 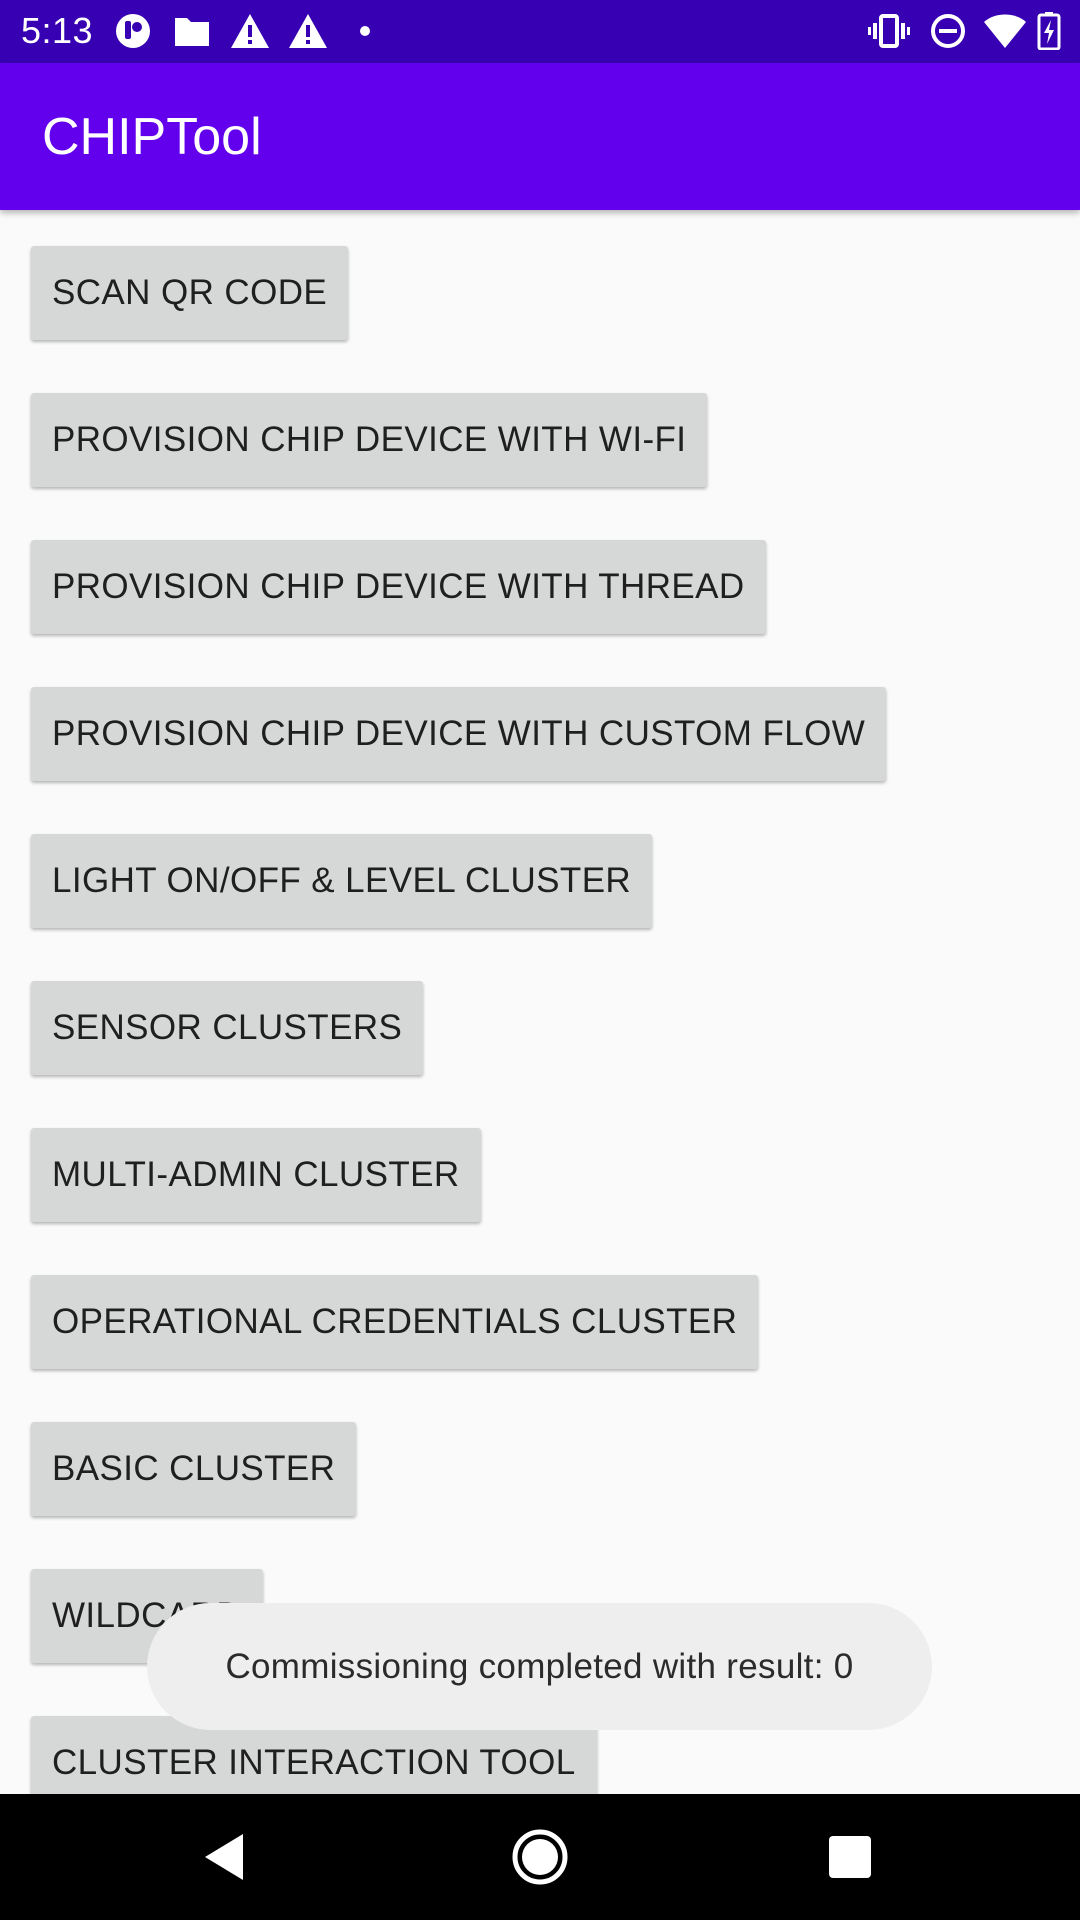 What do you see at coordinates (57, 30) in the screenshot?
I see `status-time: 5:13` at bounding box center [57, 30].